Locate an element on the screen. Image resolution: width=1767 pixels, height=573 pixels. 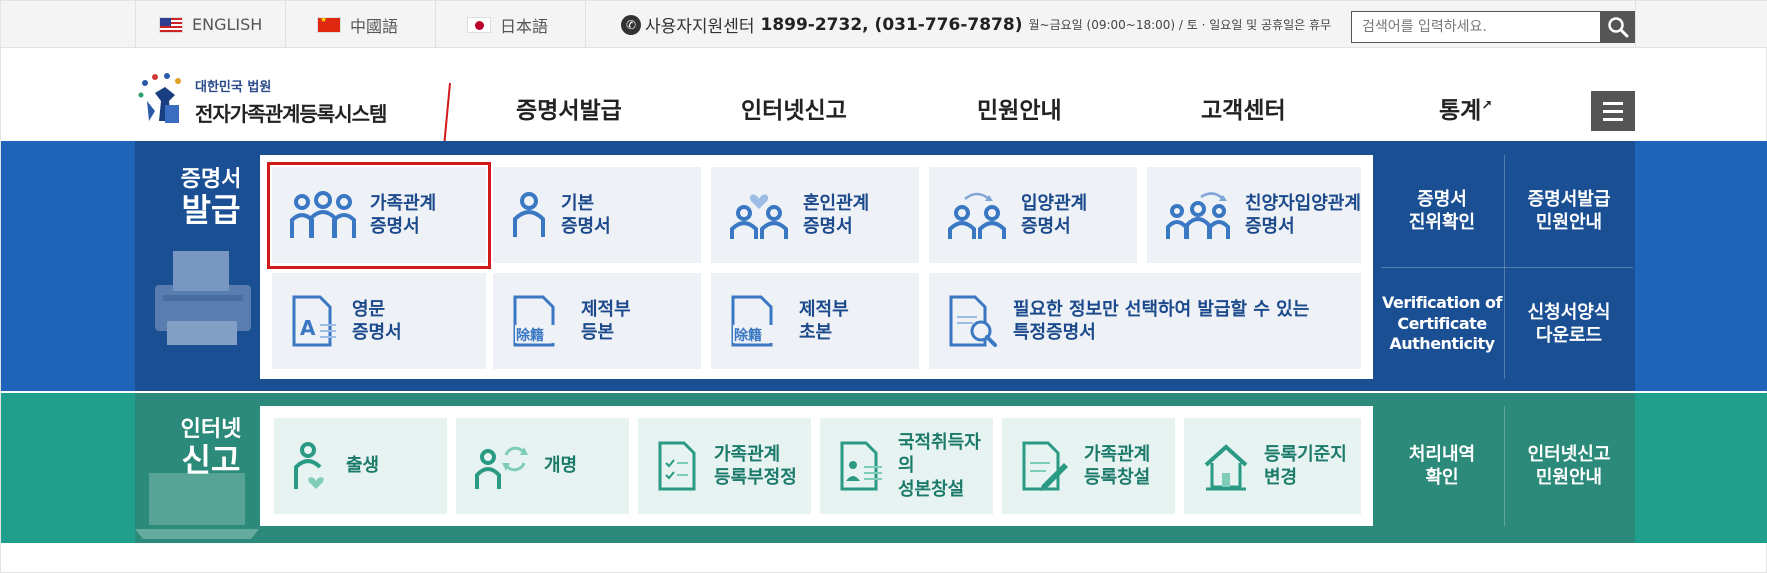
tile-label-line1: 입양관계 is located at coordinates (1054, 203).